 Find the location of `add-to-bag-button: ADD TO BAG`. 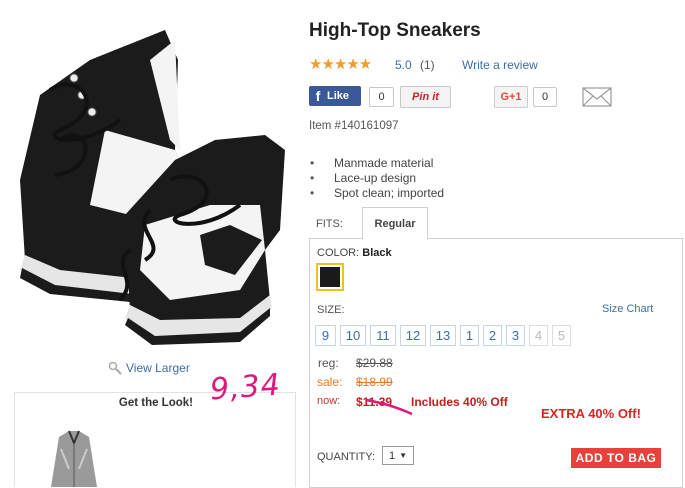

add-to-bag-button: ADD TO BAG is located at coordinates (616, 458).